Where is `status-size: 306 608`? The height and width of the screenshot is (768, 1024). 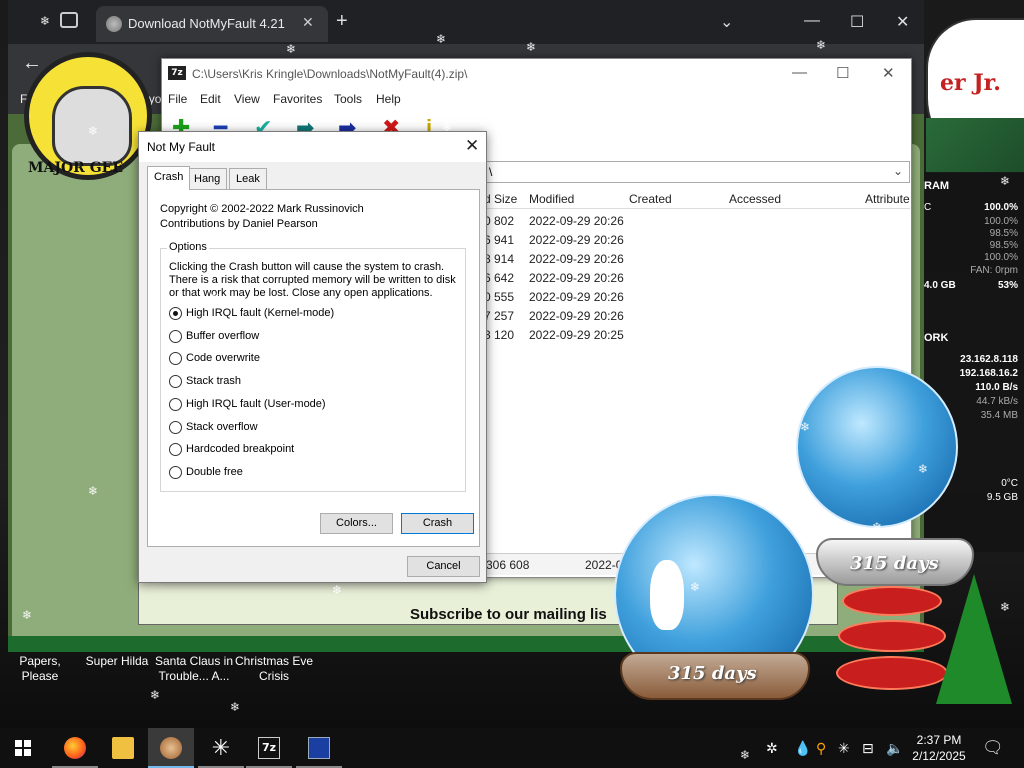 status-size: 306 608 is located at coordinates (508, 565).